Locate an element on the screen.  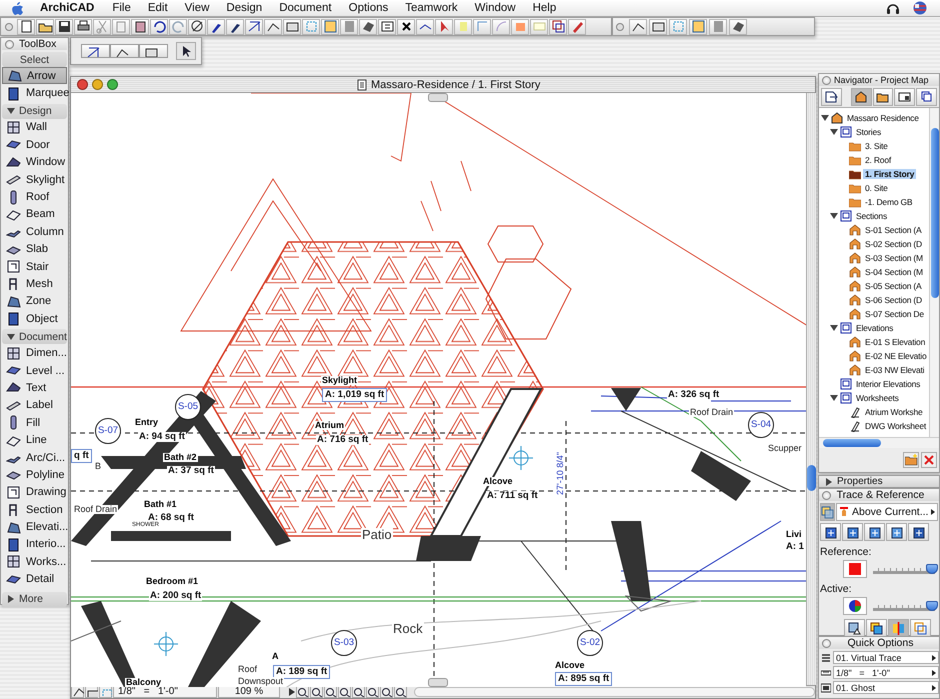
tool-item: Polyline is located at coordinates (34, 475).